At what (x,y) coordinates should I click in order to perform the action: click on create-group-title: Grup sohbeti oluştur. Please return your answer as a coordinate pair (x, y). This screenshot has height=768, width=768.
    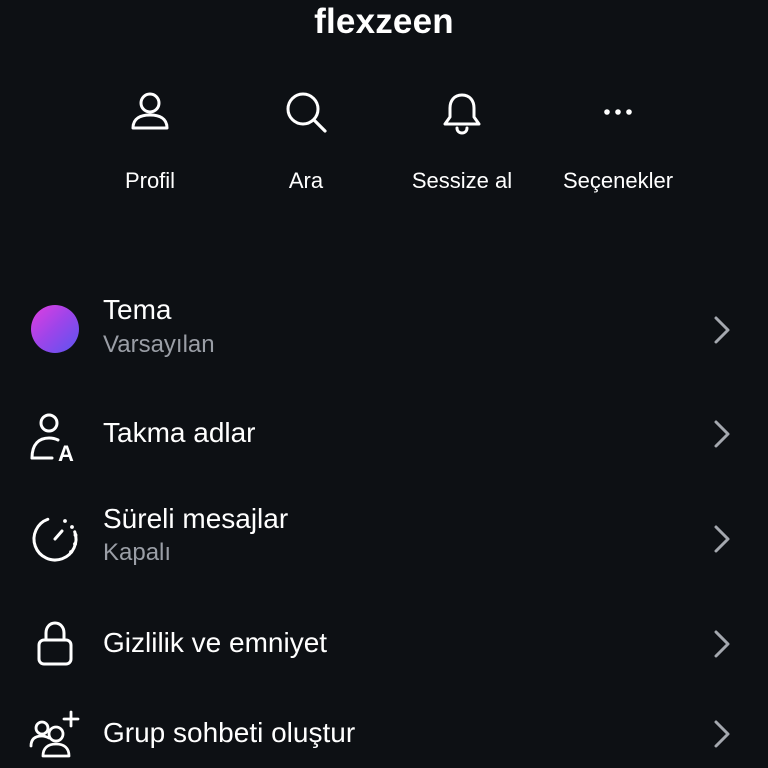
    Looking at the image, I should click on (229, 732).